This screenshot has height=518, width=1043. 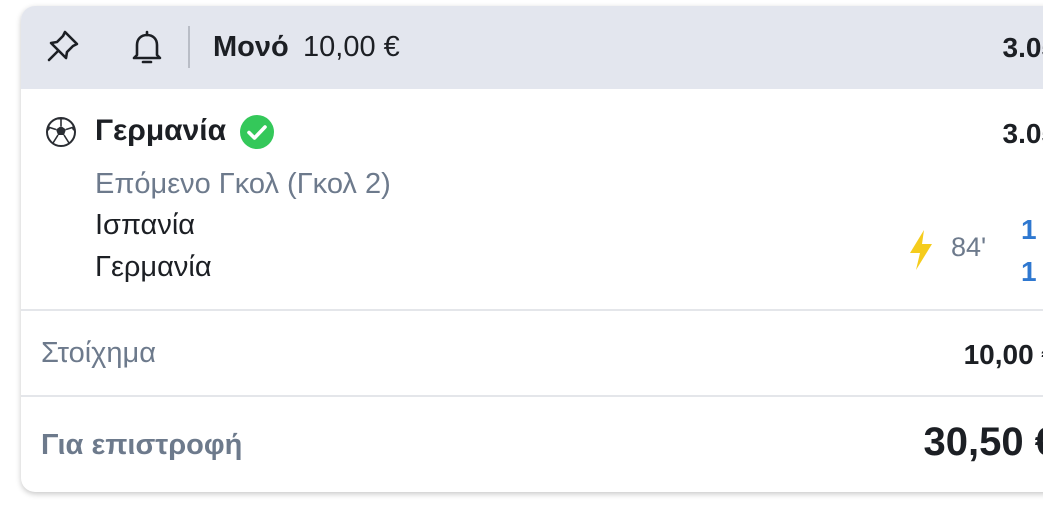 I want to click on market-name: Επόμενο Γκολ (Γκολ 2), so click(x=243, y=184).